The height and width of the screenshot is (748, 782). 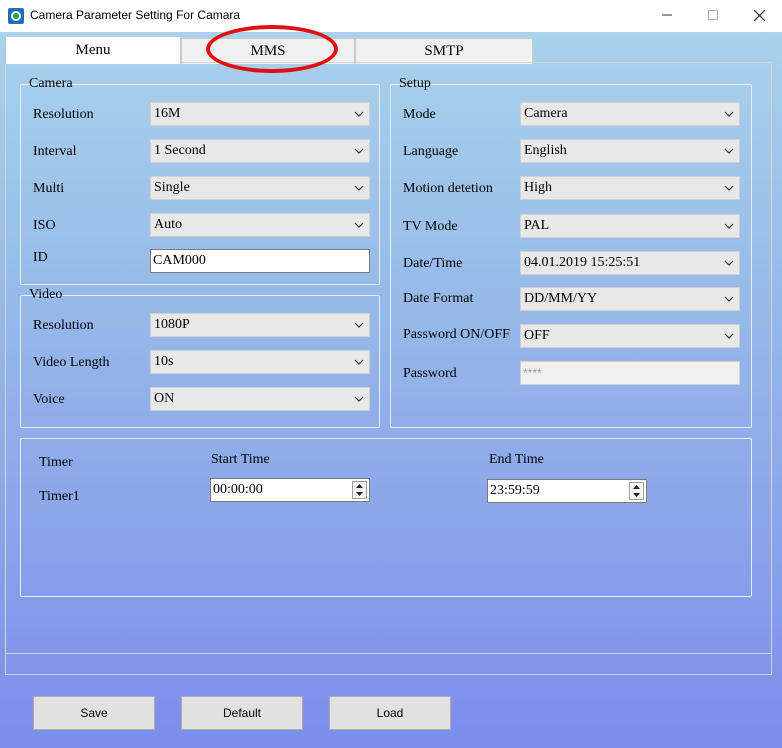 I want to click on tab-menu: Menu, so click(x=93, y=50).